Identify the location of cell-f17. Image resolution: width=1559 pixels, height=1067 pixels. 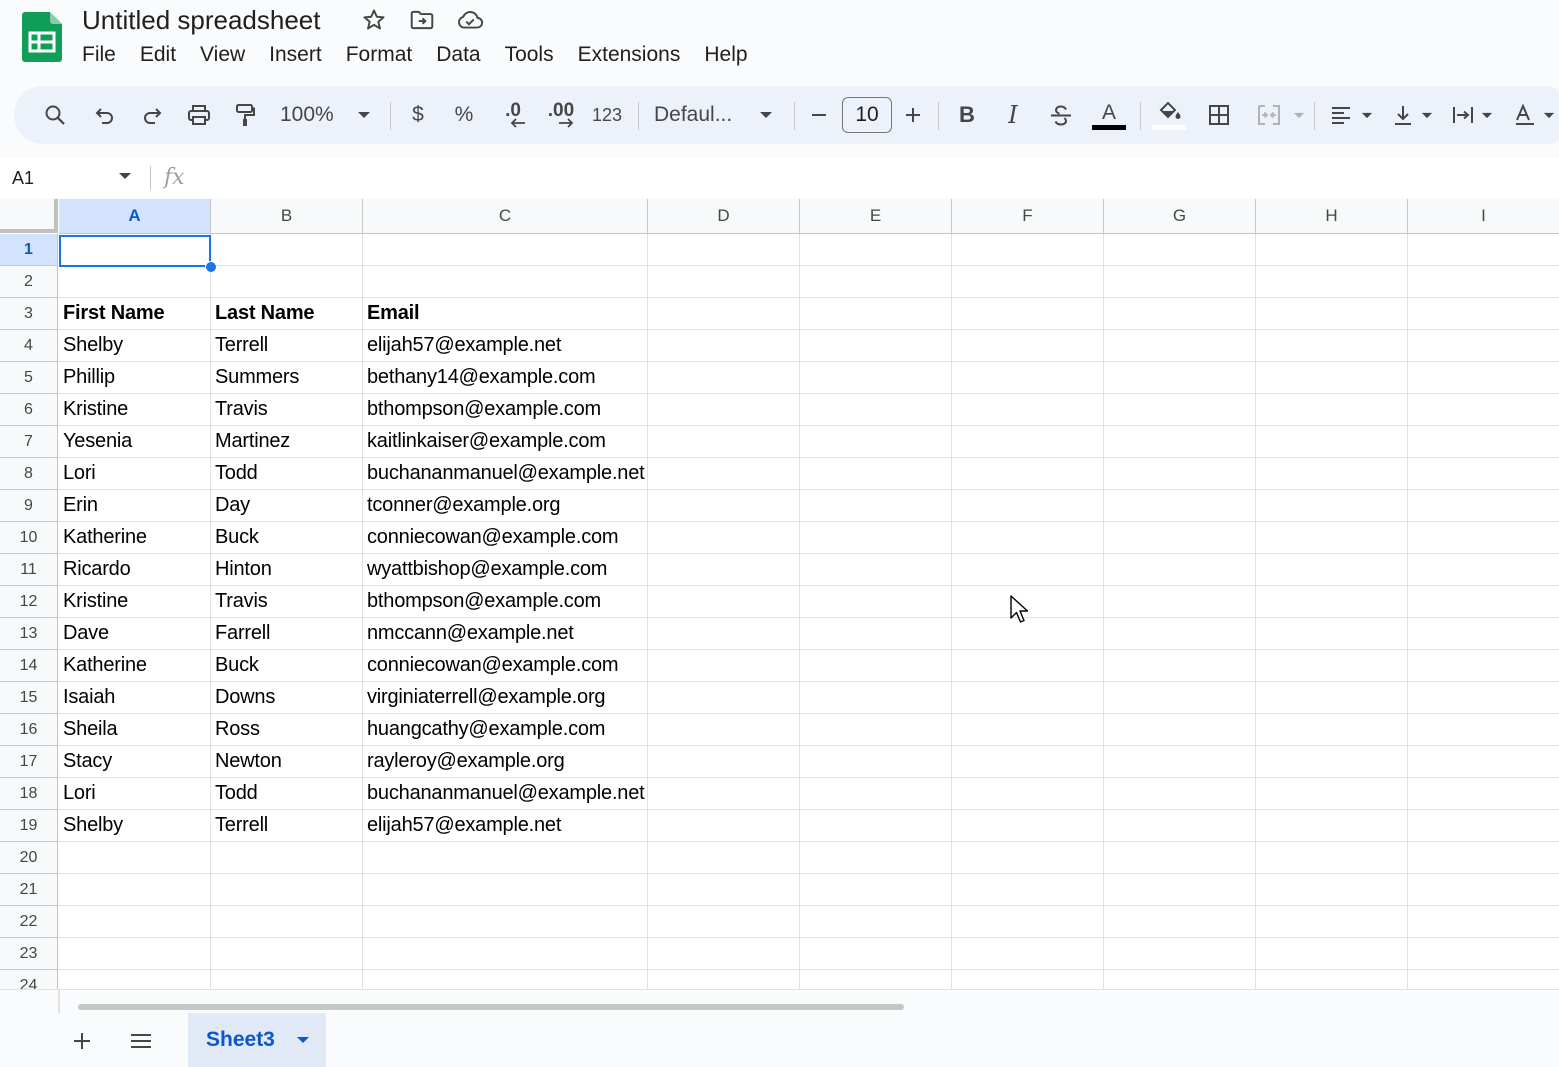
(1028, 762).